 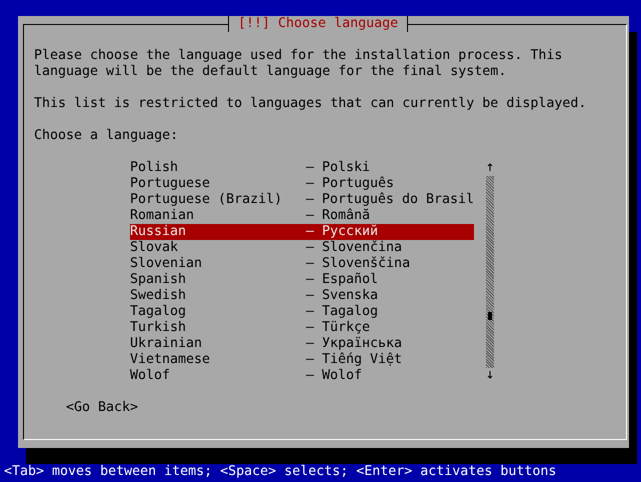 What do you see at coordinates (299, 64) in the screenshot?
I see `description-text: Please choose the language used for the installation process. This language will be the default language for the final system.` at bounding box center [299, 64].